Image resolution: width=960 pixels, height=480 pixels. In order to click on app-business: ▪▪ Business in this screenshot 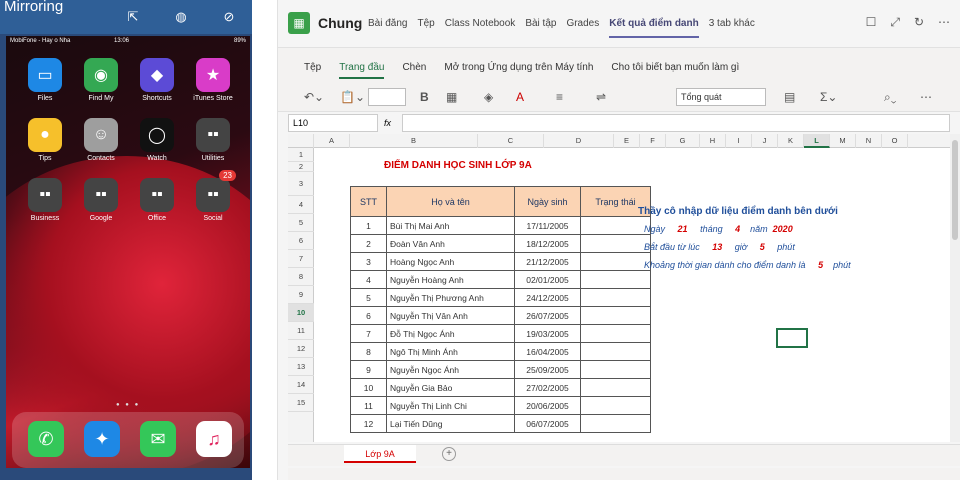, I will do `click(45, 200)`.